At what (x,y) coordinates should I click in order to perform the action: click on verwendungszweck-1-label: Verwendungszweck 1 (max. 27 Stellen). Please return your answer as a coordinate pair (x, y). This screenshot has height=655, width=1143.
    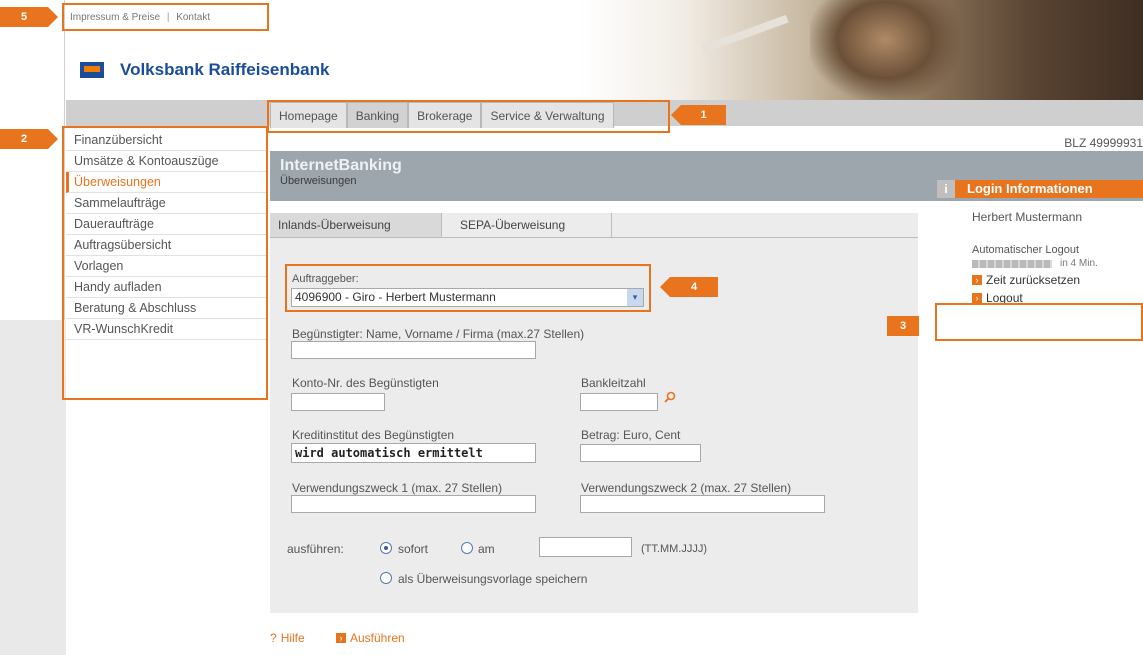
    Looking at the image, I should click on (397, 488).